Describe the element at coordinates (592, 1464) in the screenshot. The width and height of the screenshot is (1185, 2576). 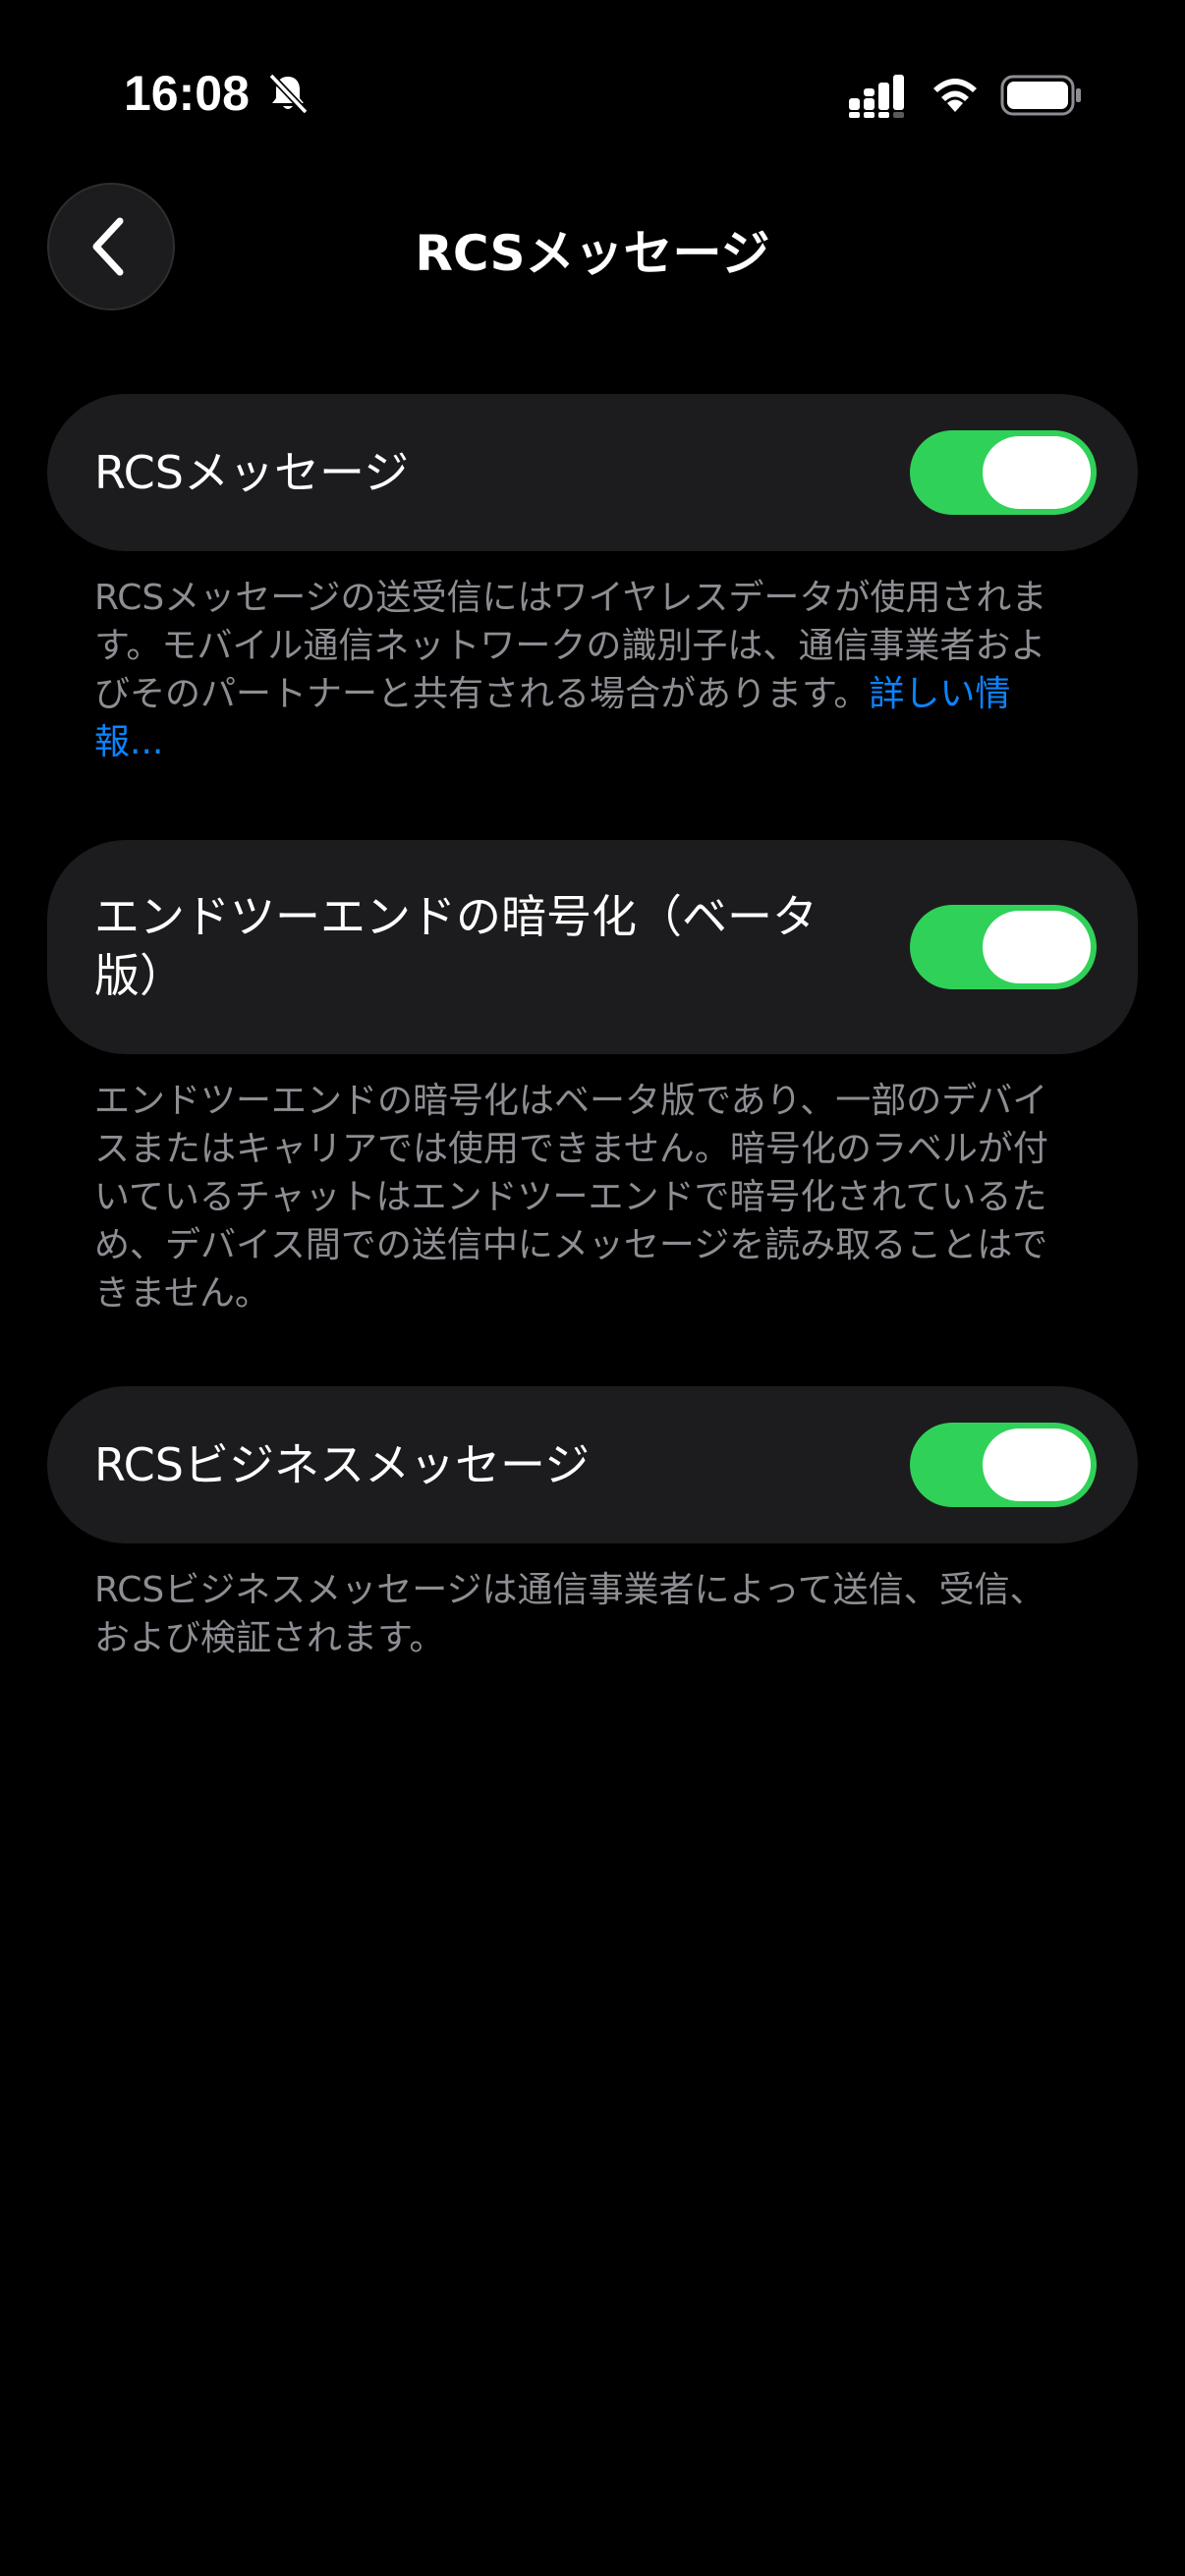
I see `rcs-business-row: RCSビジネスメッセージ` at that location.